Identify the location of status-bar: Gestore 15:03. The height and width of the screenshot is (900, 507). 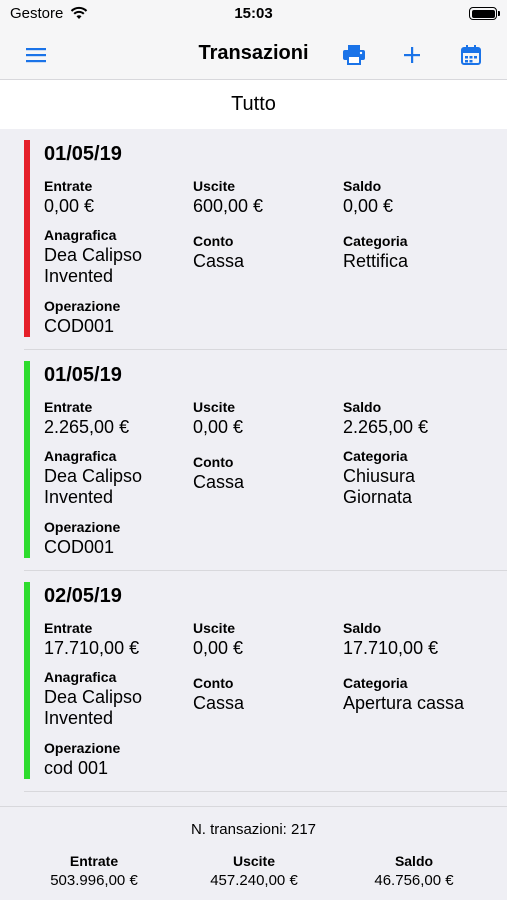
(253, 15).